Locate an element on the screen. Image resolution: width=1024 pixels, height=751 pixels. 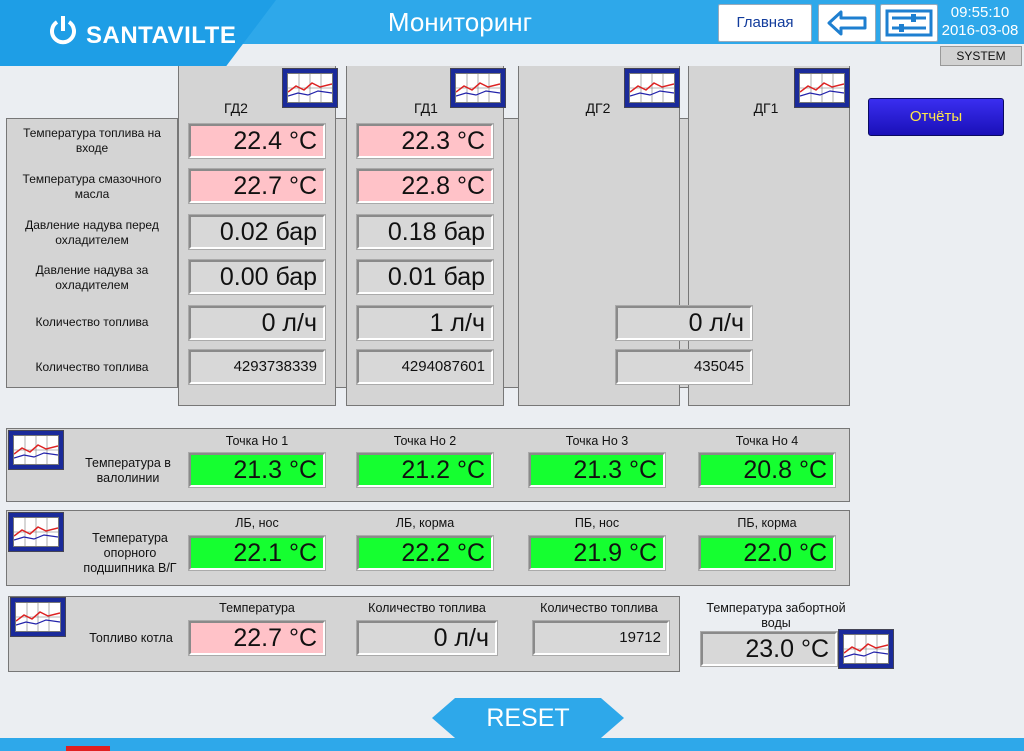
value-field: 0.01 бар is located at coordinates (425, 277).